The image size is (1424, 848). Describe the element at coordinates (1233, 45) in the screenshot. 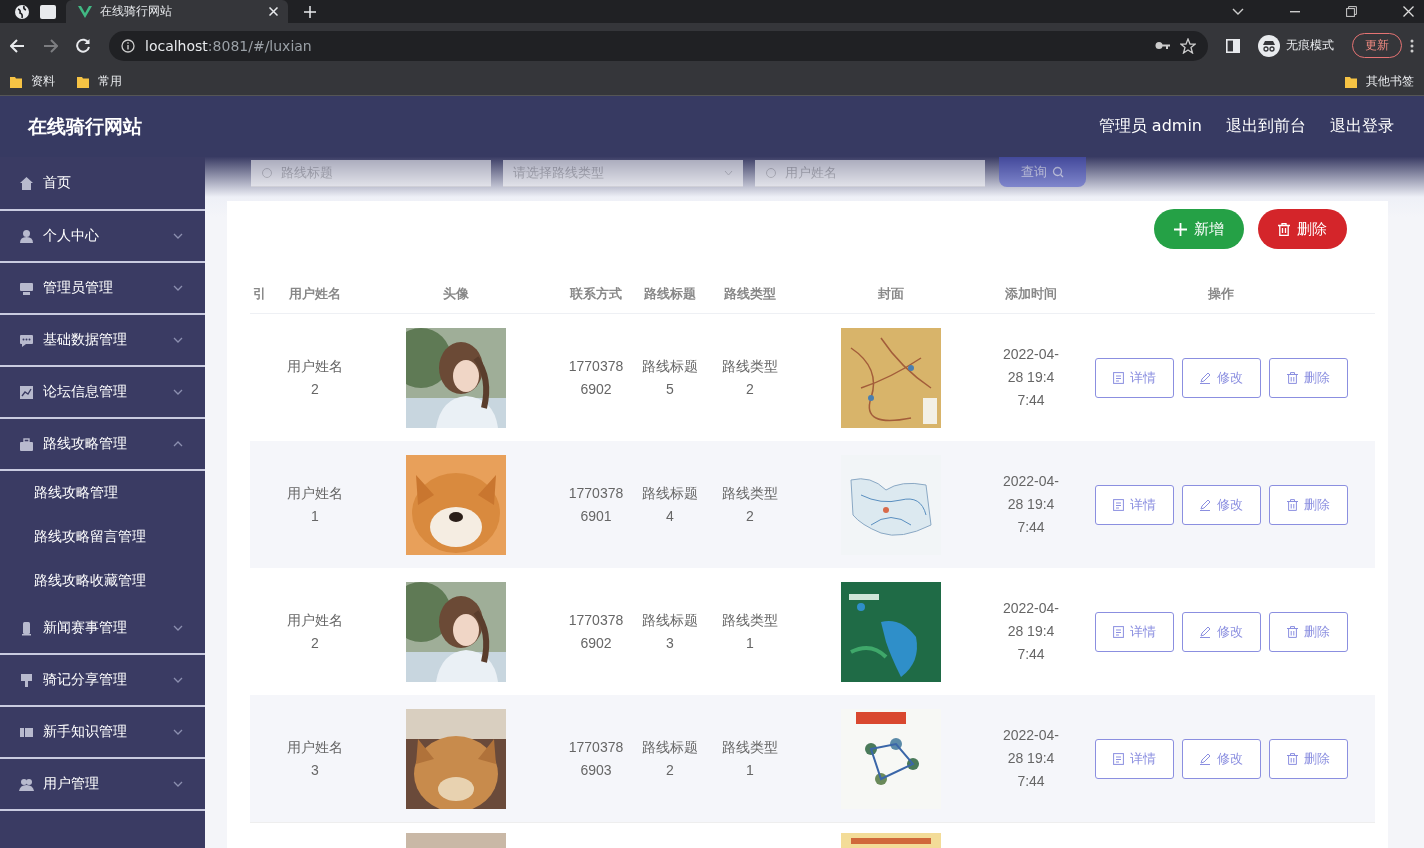

I see `sidebar-toggle-icon` at that location.